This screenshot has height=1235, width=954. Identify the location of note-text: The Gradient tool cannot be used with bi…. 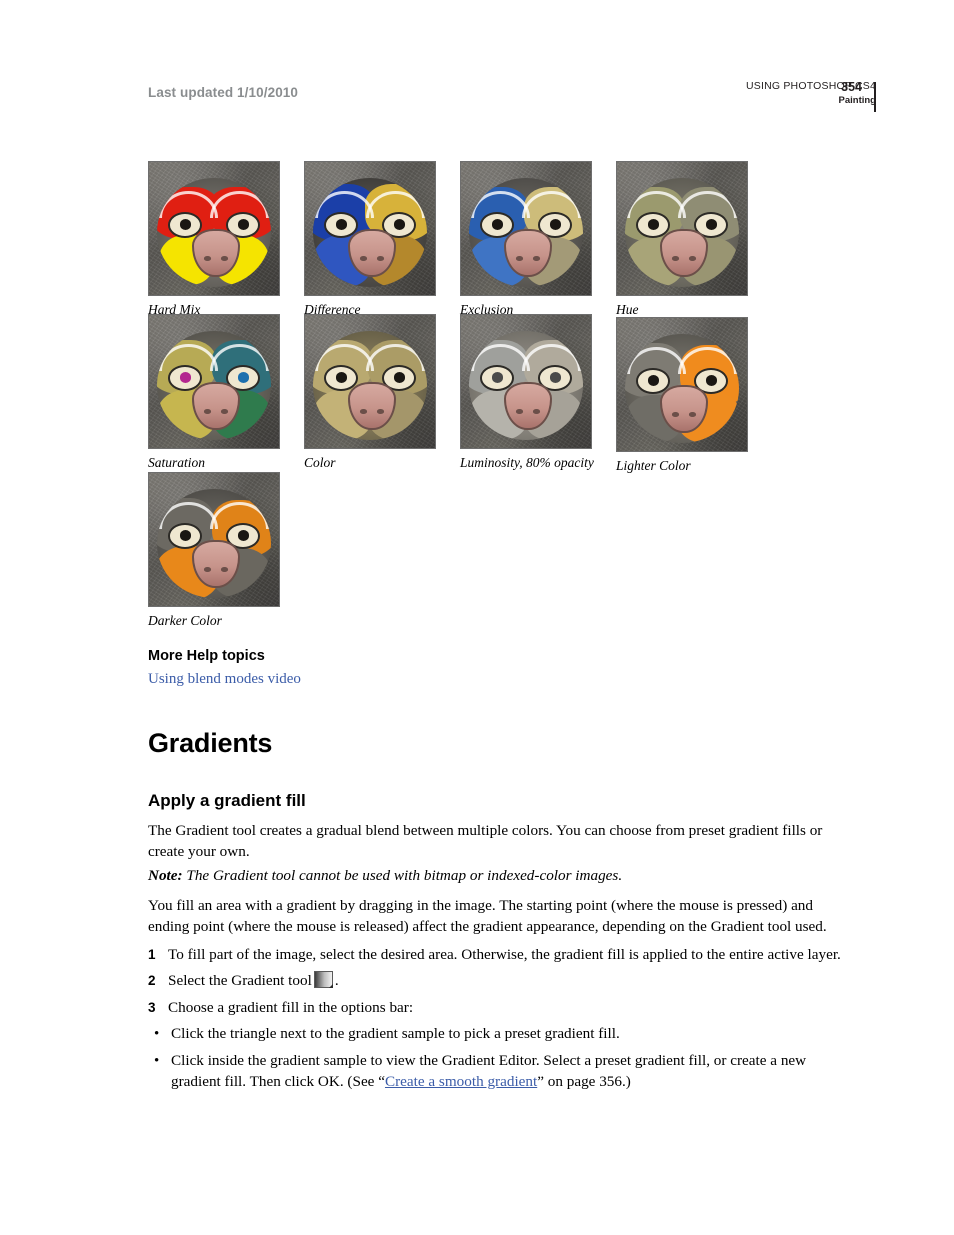
(404, 875).